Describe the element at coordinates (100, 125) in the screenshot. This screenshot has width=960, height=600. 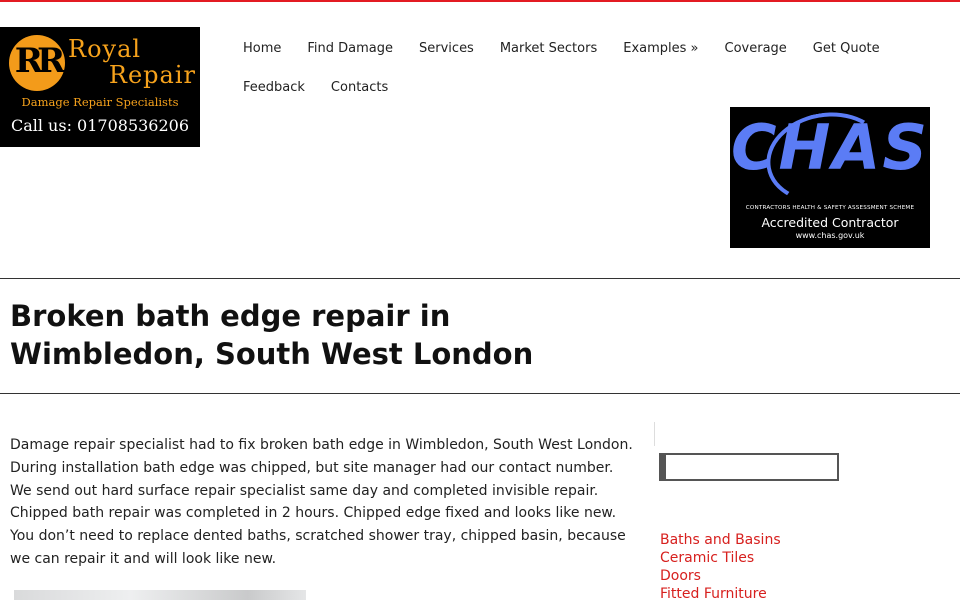
I see `logo-phone: Call us: 01708536206` at that location.